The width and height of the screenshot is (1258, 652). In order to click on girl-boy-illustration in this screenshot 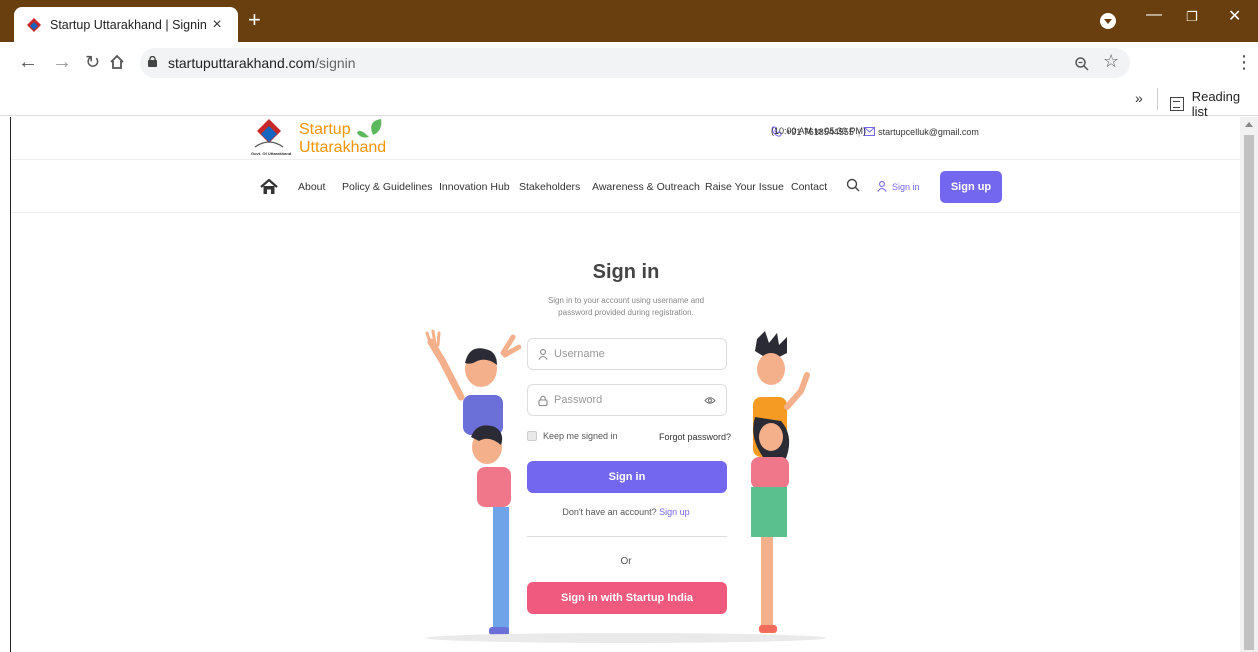, I will do `click(780, 482)`.